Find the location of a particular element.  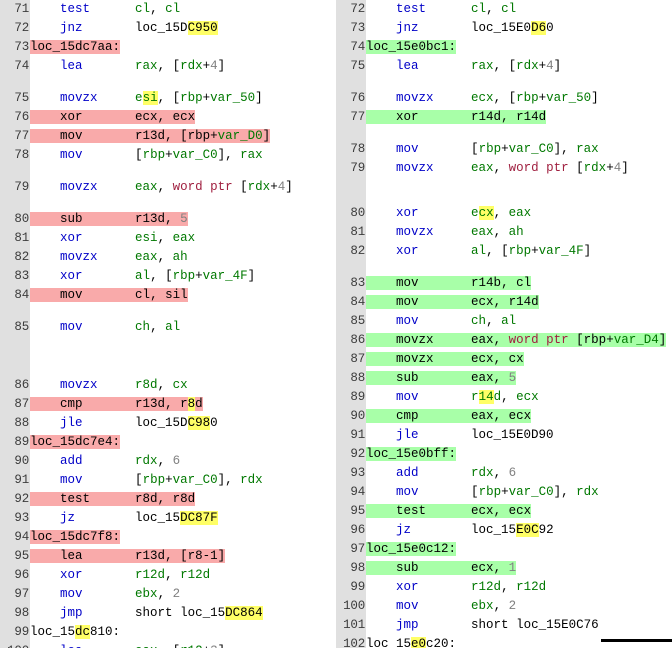

code-text: loc_15dc810: is located at coordinates (183, 632).